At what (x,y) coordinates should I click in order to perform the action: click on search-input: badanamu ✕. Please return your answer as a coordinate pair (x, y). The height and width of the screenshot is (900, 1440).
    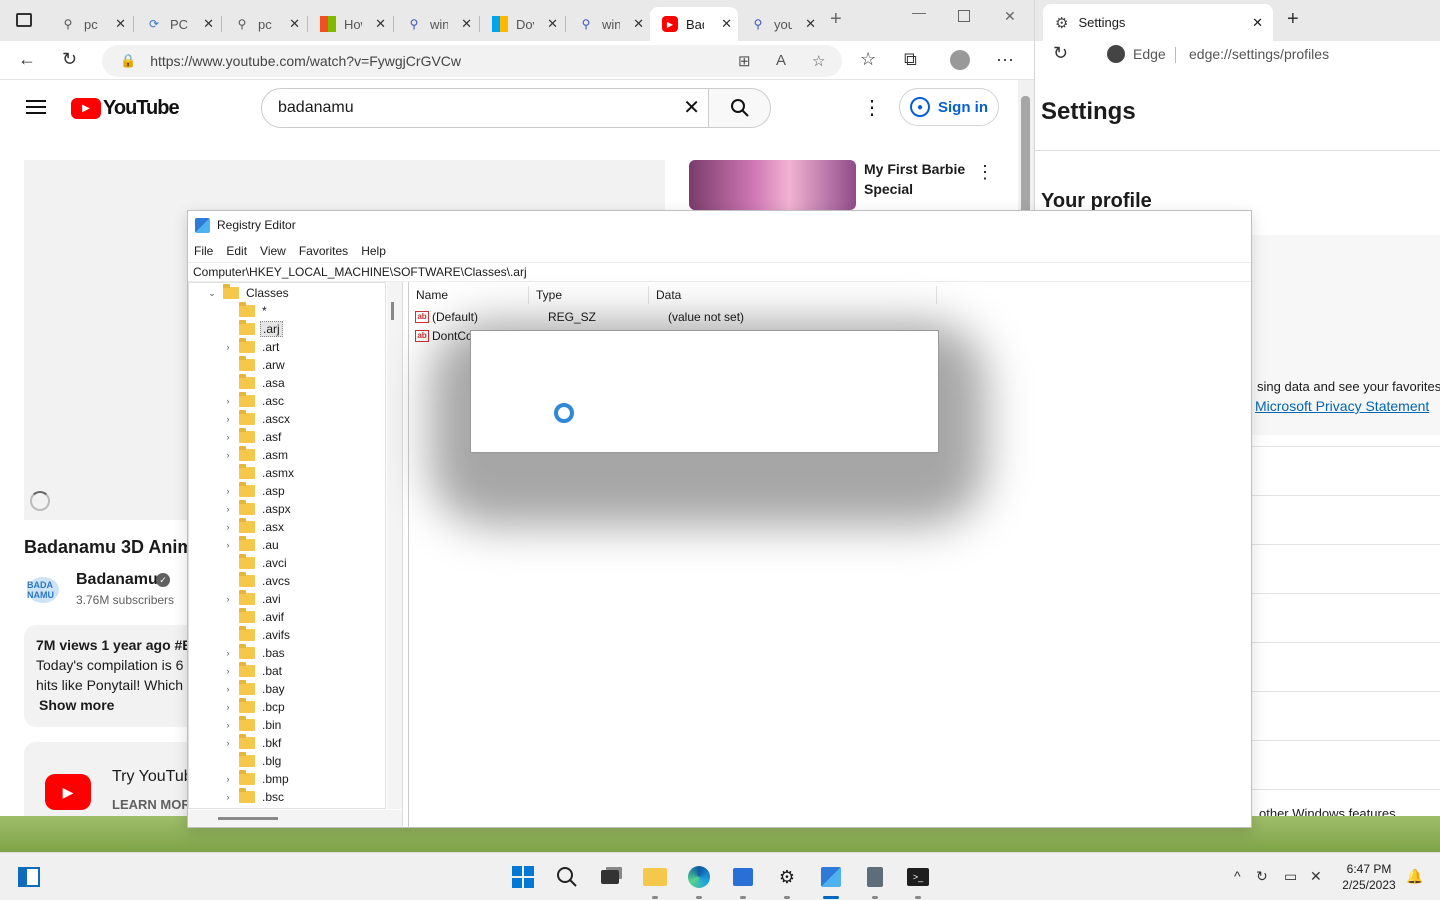
    Looking at the image, I should click on (485, 108).